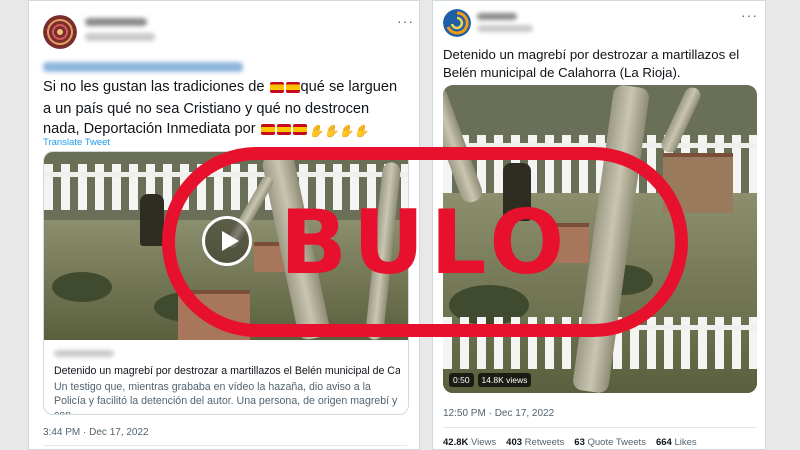 The width and height of the screenshot is (800, 450). Describe the element at coordinates (461, 380) in the screenshot. I see `video-time: 0:50` at that location.